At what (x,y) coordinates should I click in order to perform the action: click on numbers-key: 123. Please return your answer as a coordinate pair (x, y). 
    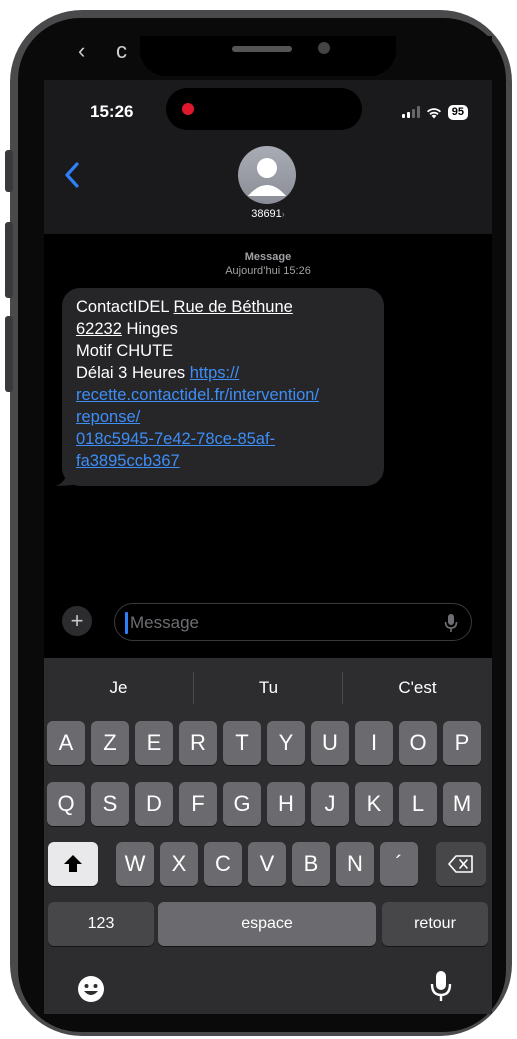
    Looking at the image, I should click on (101, 924).